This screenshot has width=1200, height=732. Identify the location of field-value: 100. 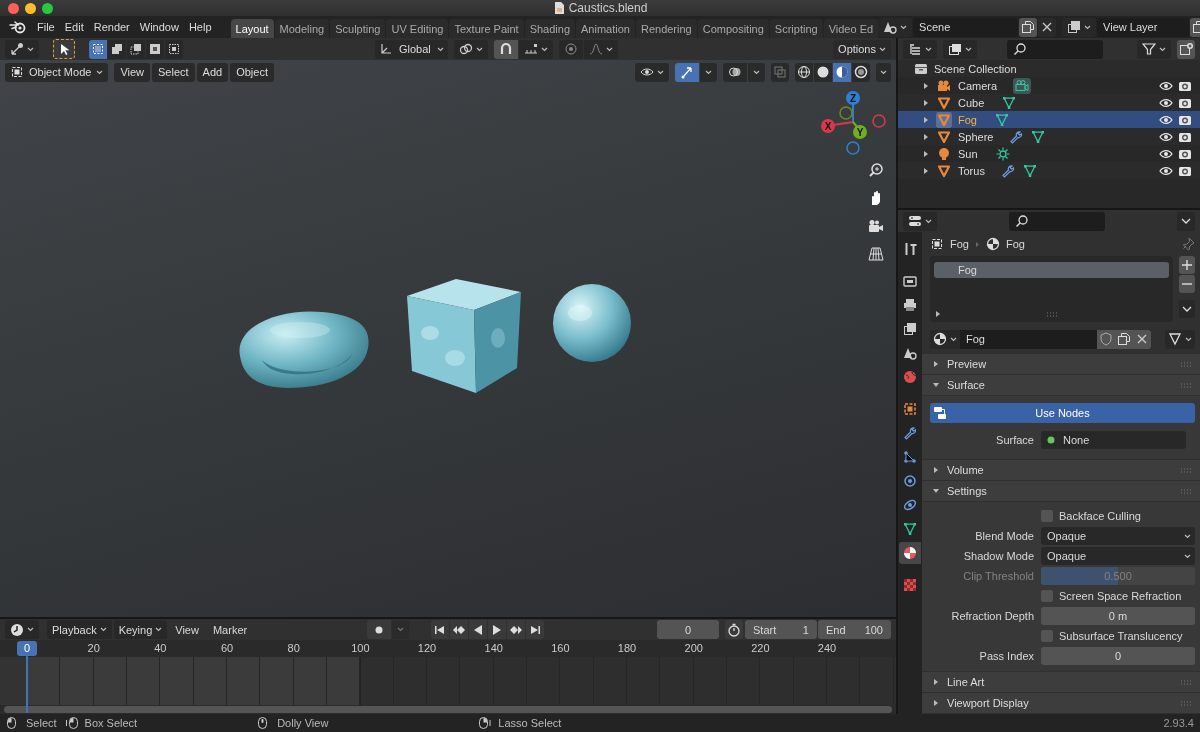
(873, 629).